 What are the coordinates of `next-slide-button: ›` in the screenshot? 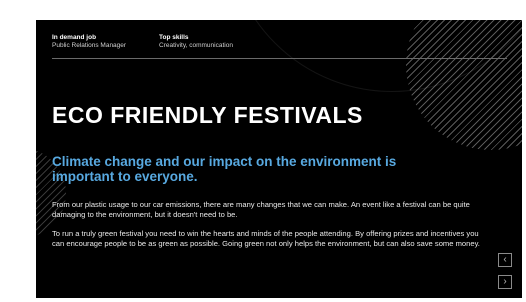 It's located at (505, 282).